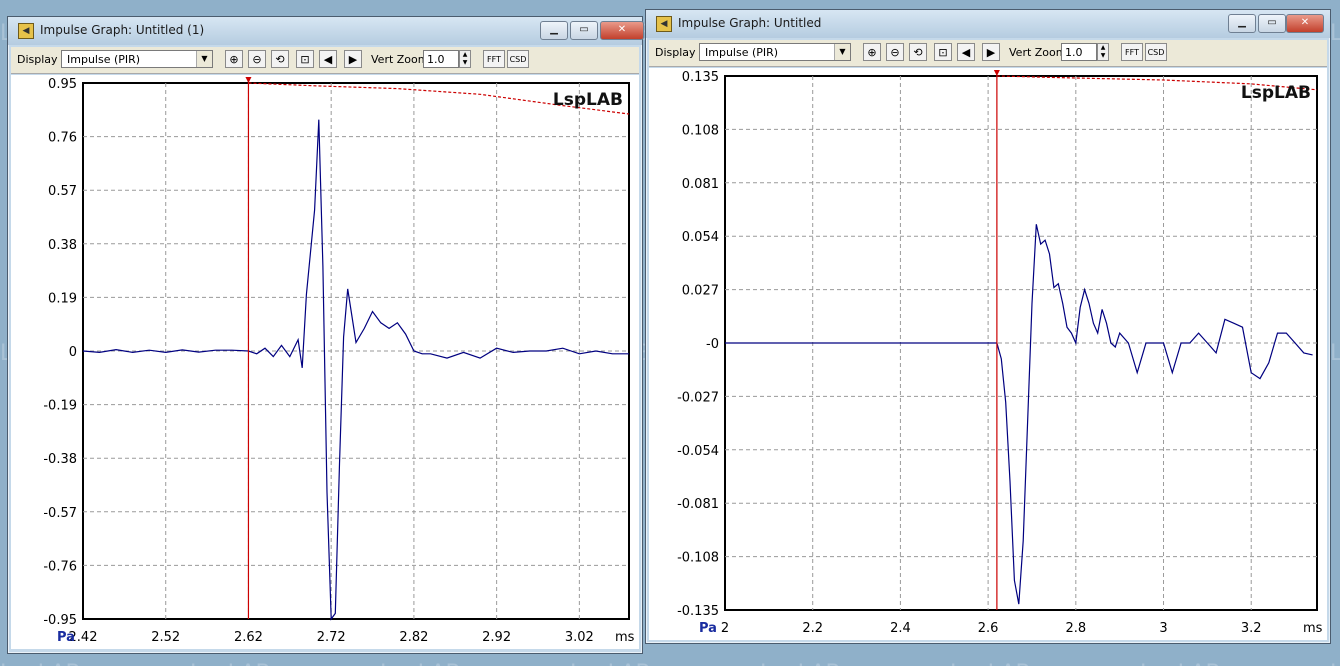 This screenshot has width=1340, height=666. Describe the element at coordinates (698, 611) in the screenshot. I see `y-tick-label: -0.135` at that location.